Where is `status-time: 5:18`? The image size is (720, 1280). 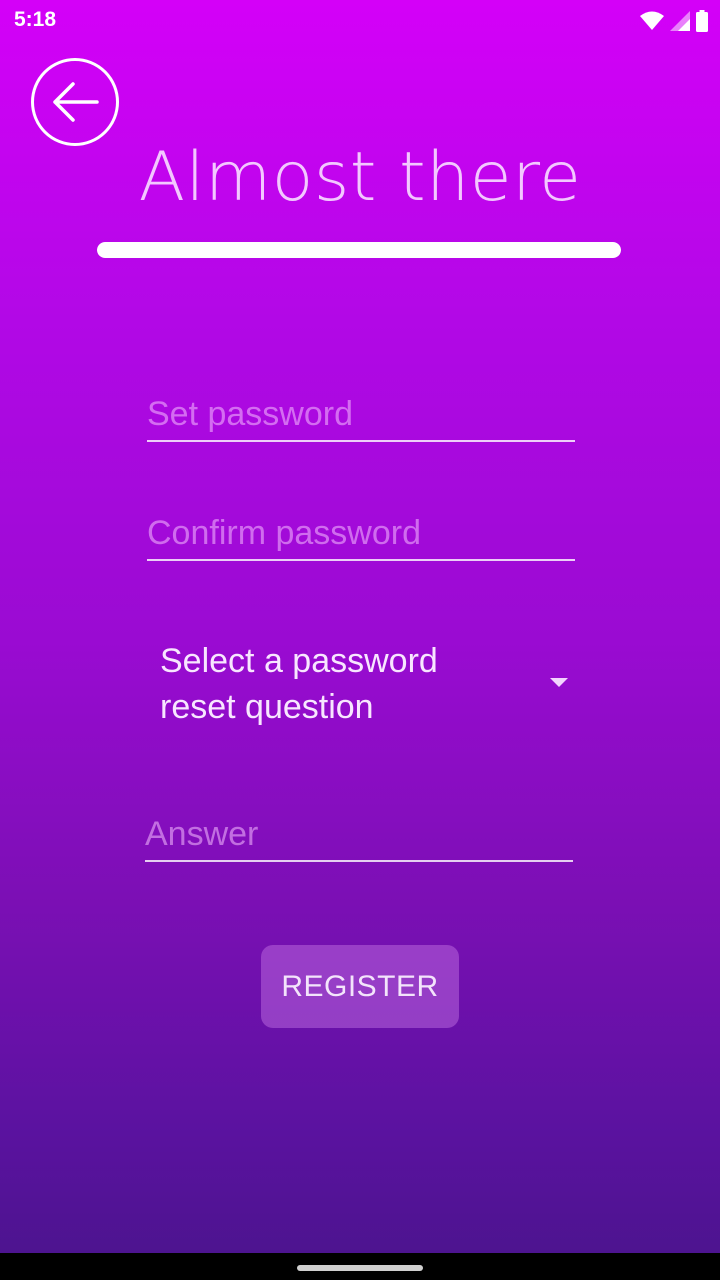
status-time: 5:18 is located at coordinates (35, 19).